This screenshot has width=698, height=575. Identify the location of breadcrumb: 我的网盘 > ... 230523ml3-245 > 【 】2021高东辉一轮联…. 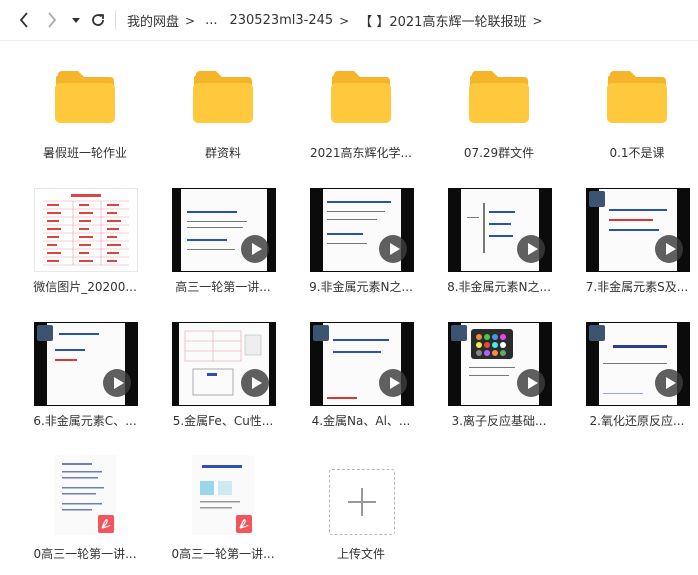
(340, 20).